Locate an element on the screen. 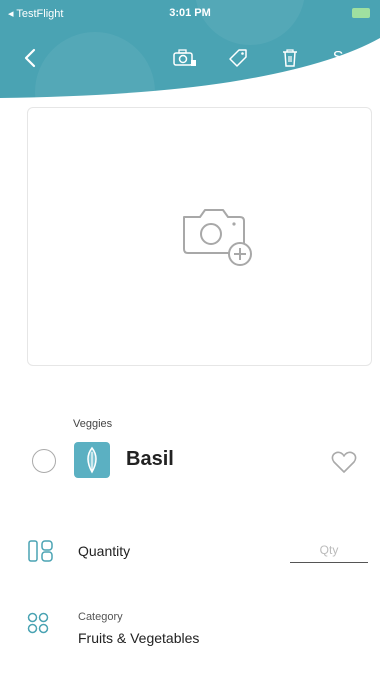 Image resolution: width=380 pixels, height=685 pixels. trash-icon is located at coordinates (290, 58).